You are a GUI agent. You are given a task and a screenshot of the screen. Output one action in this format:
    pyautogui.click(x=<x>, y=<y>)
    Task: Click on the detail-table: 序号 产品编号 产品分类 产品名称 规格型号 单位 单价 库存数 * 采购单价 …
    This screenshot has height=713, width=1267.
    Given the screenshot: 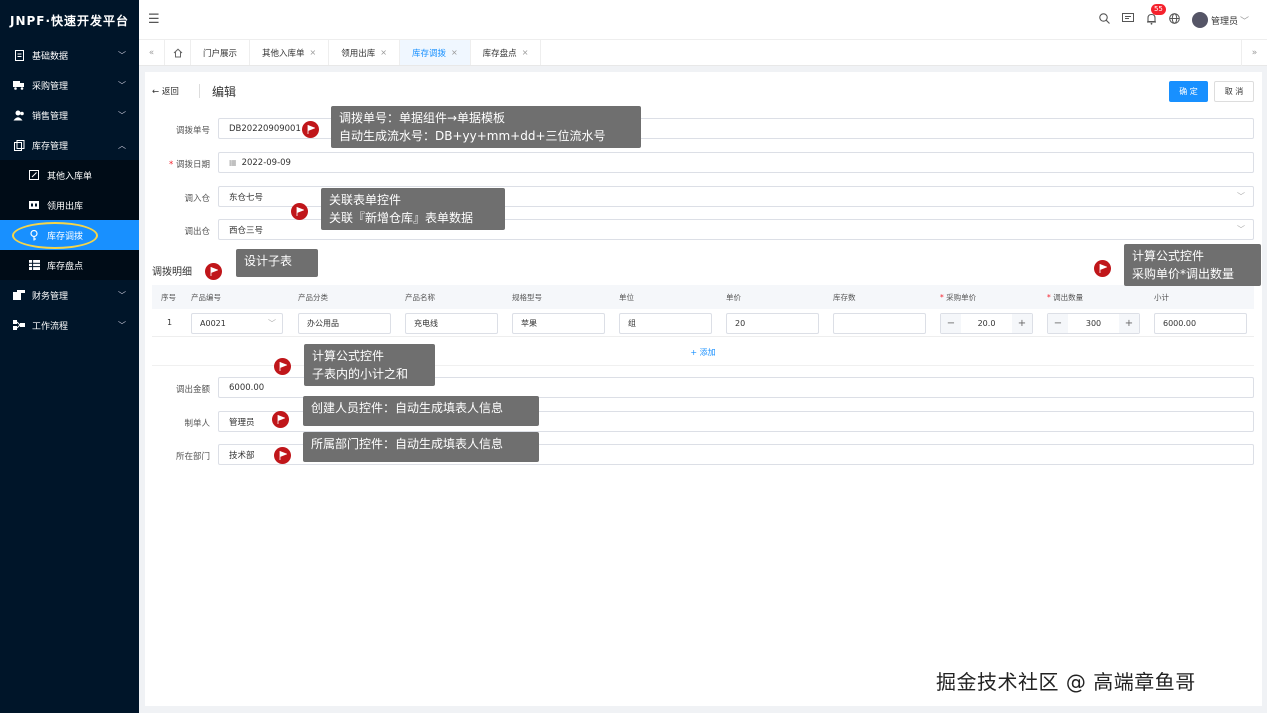 What is the action you would take?
    pyautogui.click(x=703, y=311)
    